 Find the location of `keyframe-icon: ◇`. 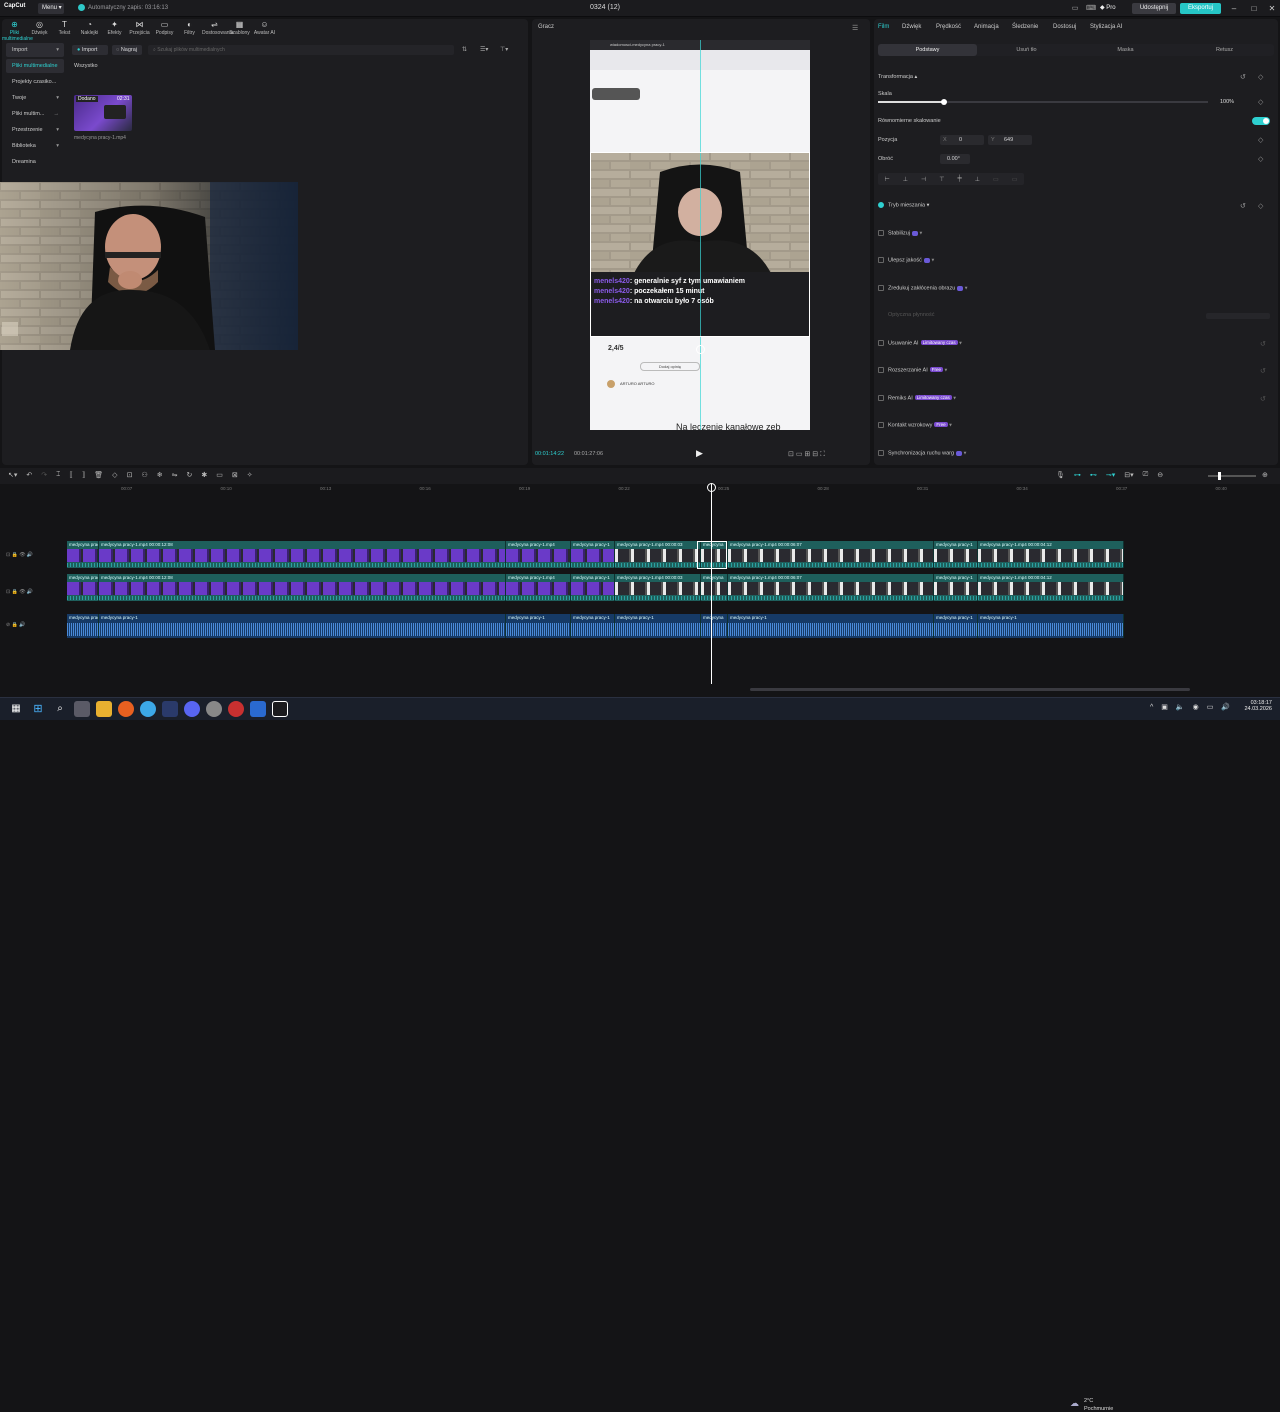

keyframe-icon: ◇ is located at coordinates (1260, 77).